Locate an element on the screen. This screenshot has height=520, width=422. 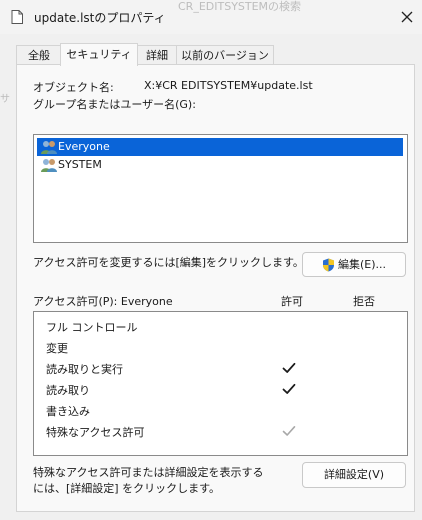
object-name-label: オブジェクト名: is located at coordinates (73, 87).